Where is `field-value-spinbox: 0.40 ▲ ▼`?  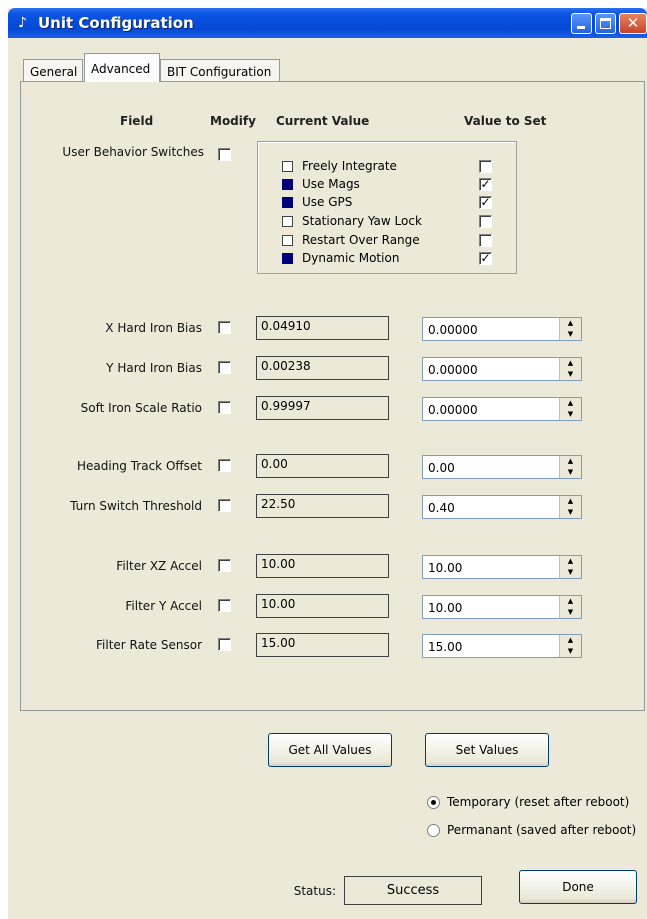
field-value-spinbox: 0.40 ▲ ▼ is located at coordinates (502, 507).